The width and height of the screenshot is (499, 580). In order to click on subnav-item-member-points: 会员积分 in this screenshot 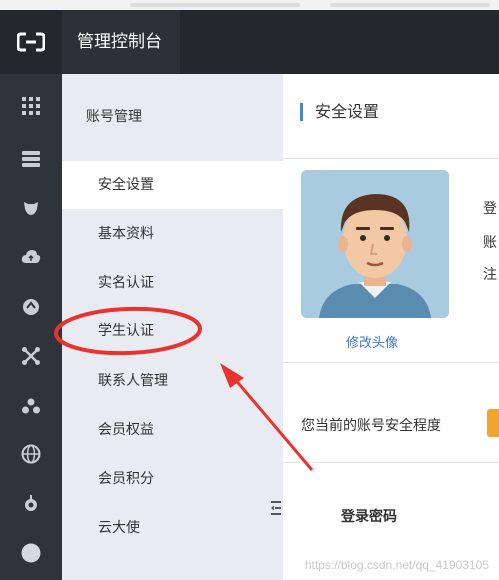, I will do `click(172, 479)`.